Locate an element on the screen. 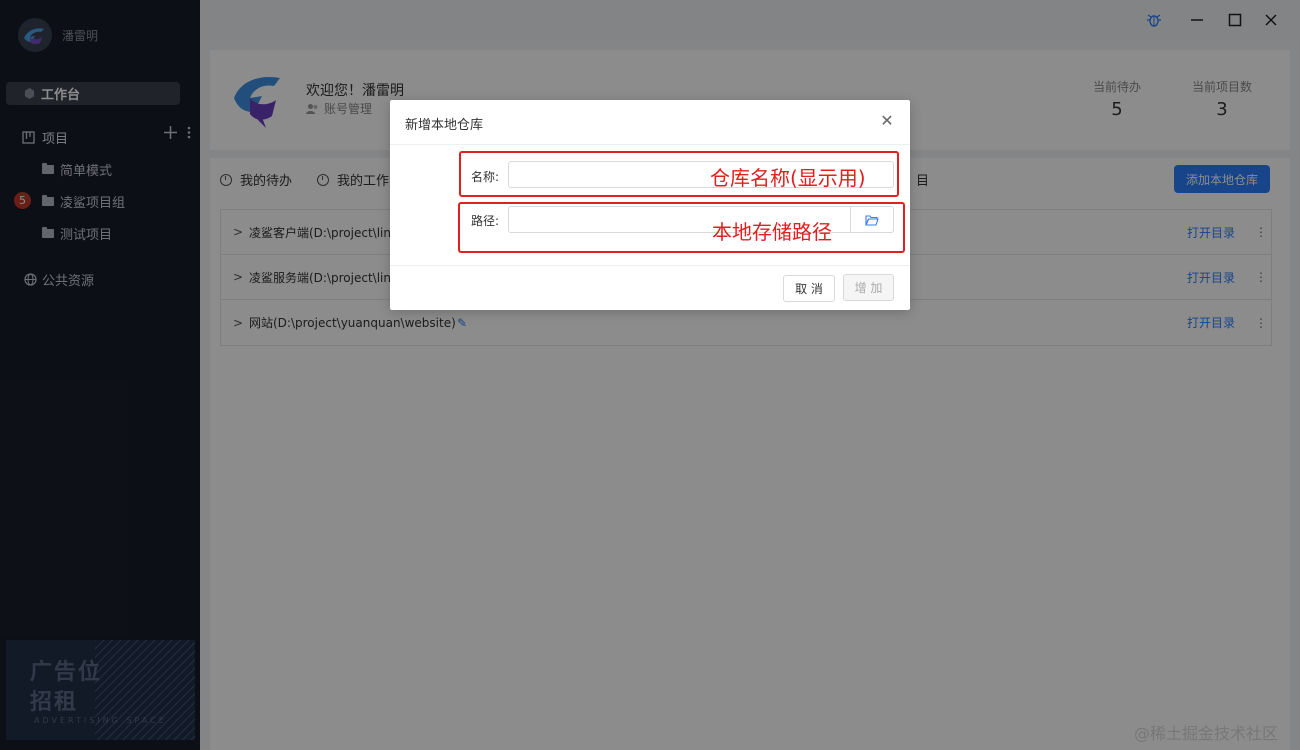 The image size is (1300, 750). dialog-title: 新增本地仓库 is located at coordinates (444, 125).